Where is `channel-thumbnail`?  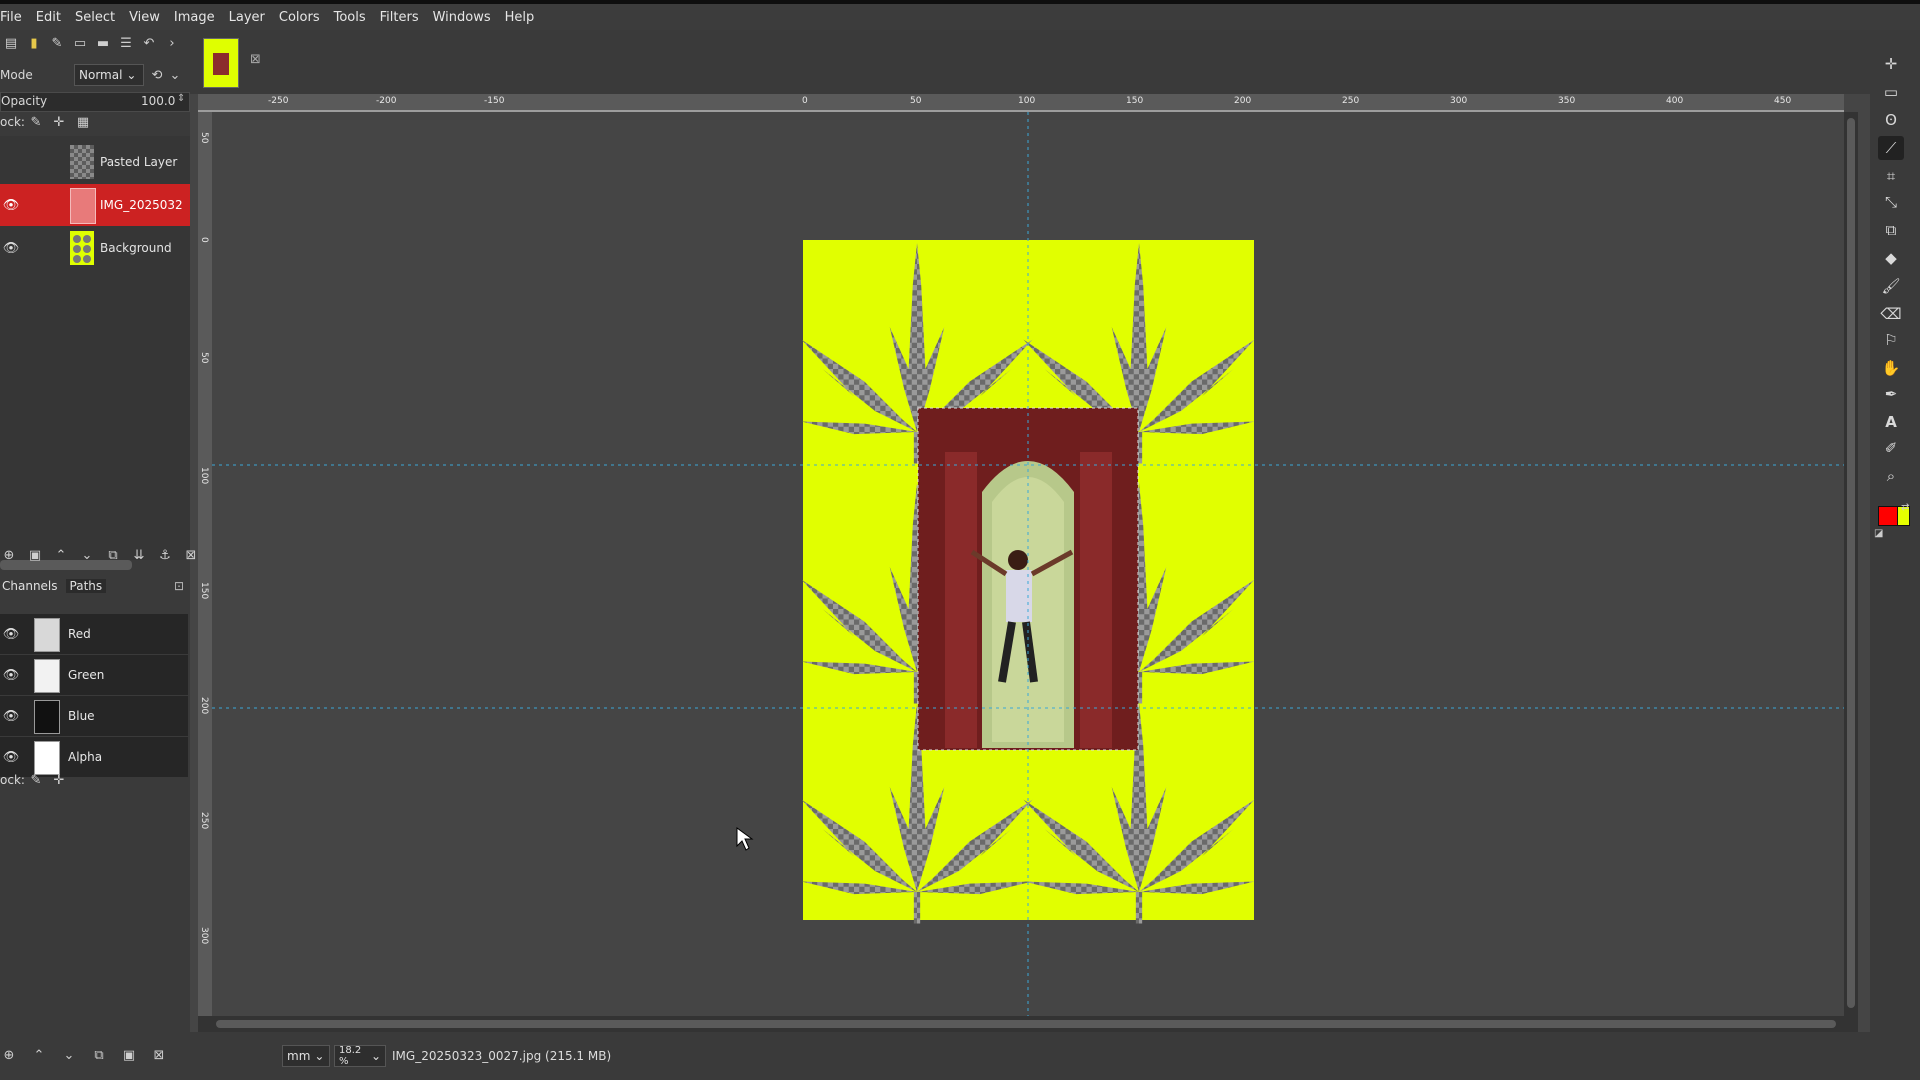
channel-thumbnail is located at coordinates (47, 717).